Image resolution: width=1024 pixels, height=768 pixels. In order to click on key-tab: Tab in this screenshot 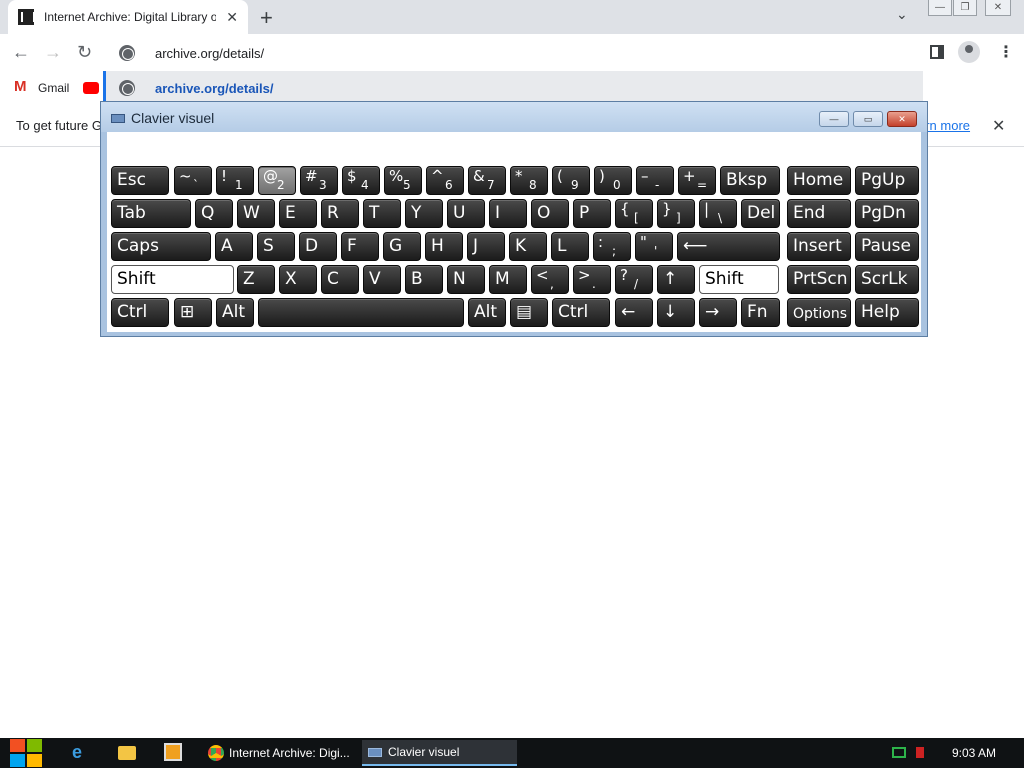, I will do `click(151, 213)`.